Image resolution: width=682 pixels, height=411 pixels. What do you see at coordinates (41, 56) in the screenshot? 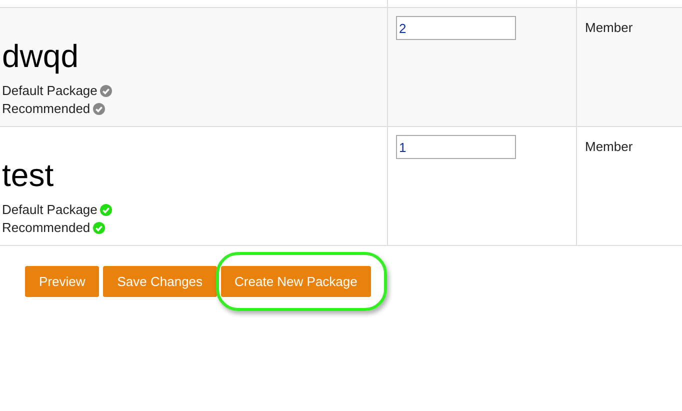
I see `package-name: dwqd` at bounding box center [41, 56].